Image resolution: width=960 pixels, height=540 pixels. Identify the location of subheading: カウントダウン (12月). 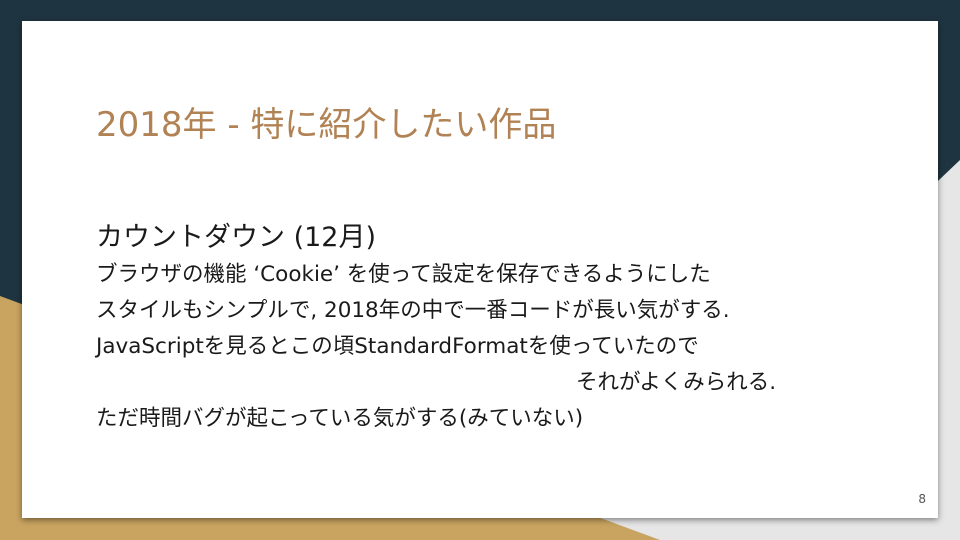
(236, 237).